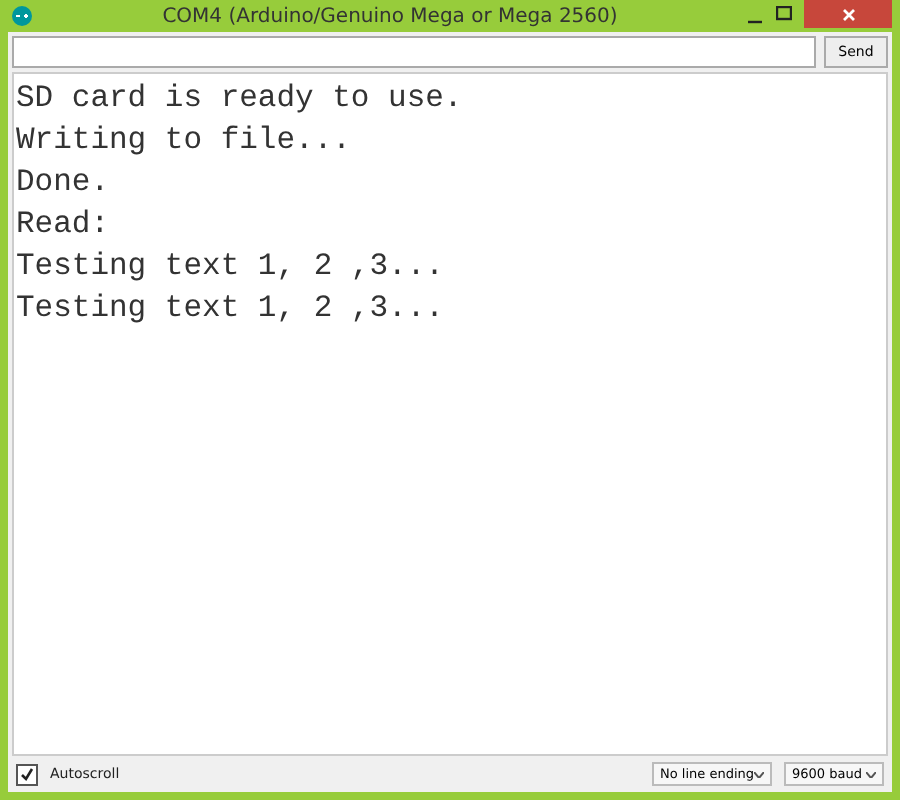  What do you see at coordinates (27, 774) in the screenshot?
I see `autoscroll-checkbox` at bounding box center [27, 774].